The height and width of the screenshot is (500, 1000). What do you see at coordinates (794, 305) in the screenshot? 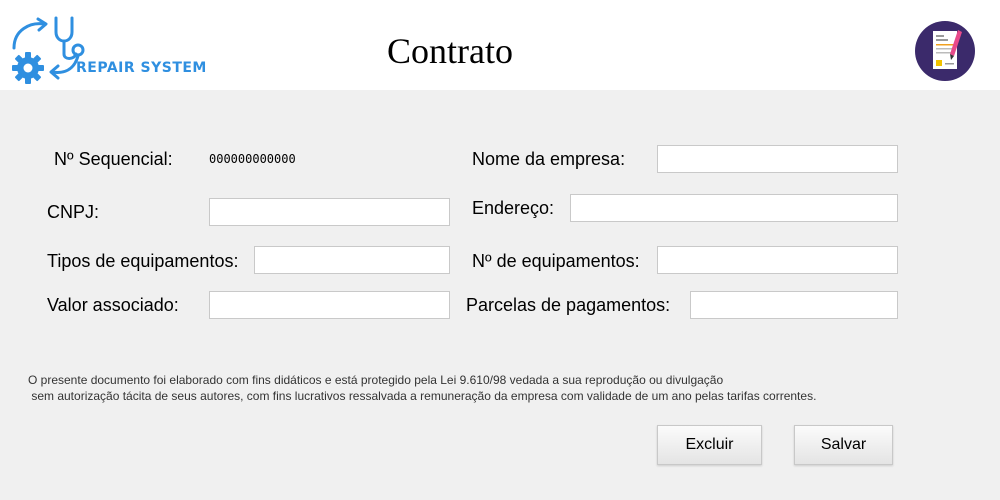
I see `parcelas-input` at bounding box center [794, 305].